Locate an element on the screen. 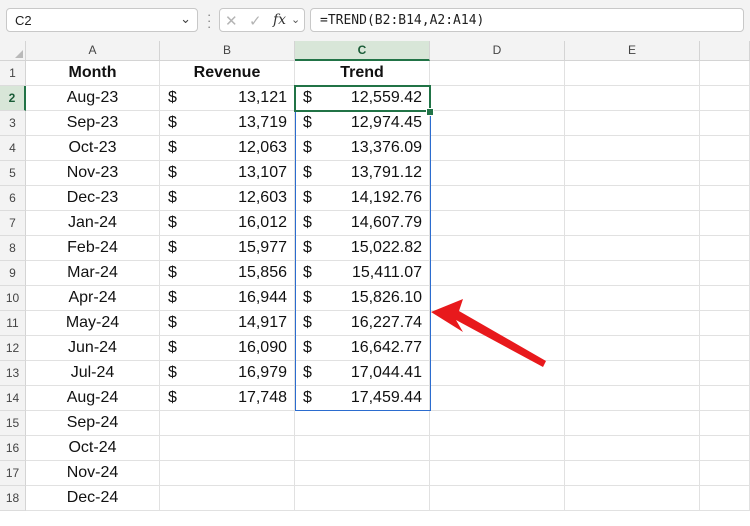 Image resolution: width=750 pixels, height=526 pixels. revenue-cell: $15,856 is located at coordinates (227, 273).